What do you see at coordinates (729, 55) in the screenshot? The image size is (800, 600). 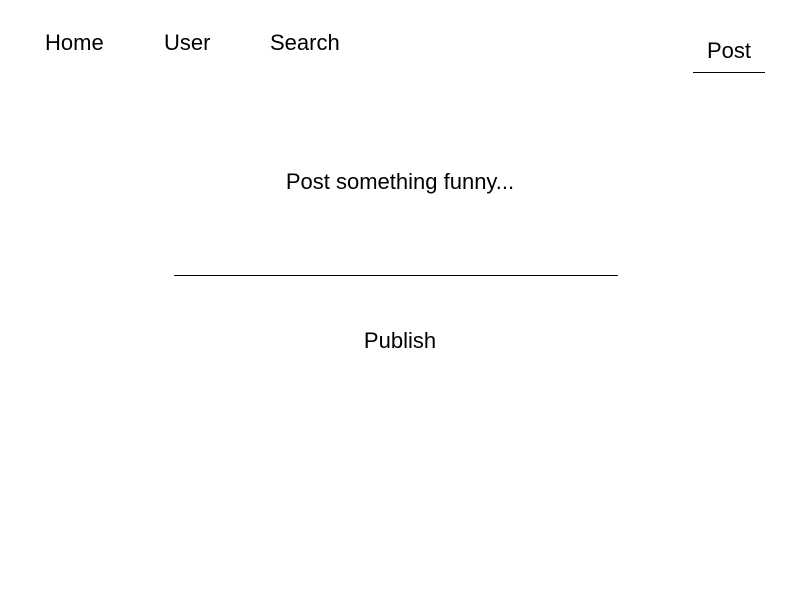 I see `nav-tab-post-active: Post` at bounding box center [729, 55].